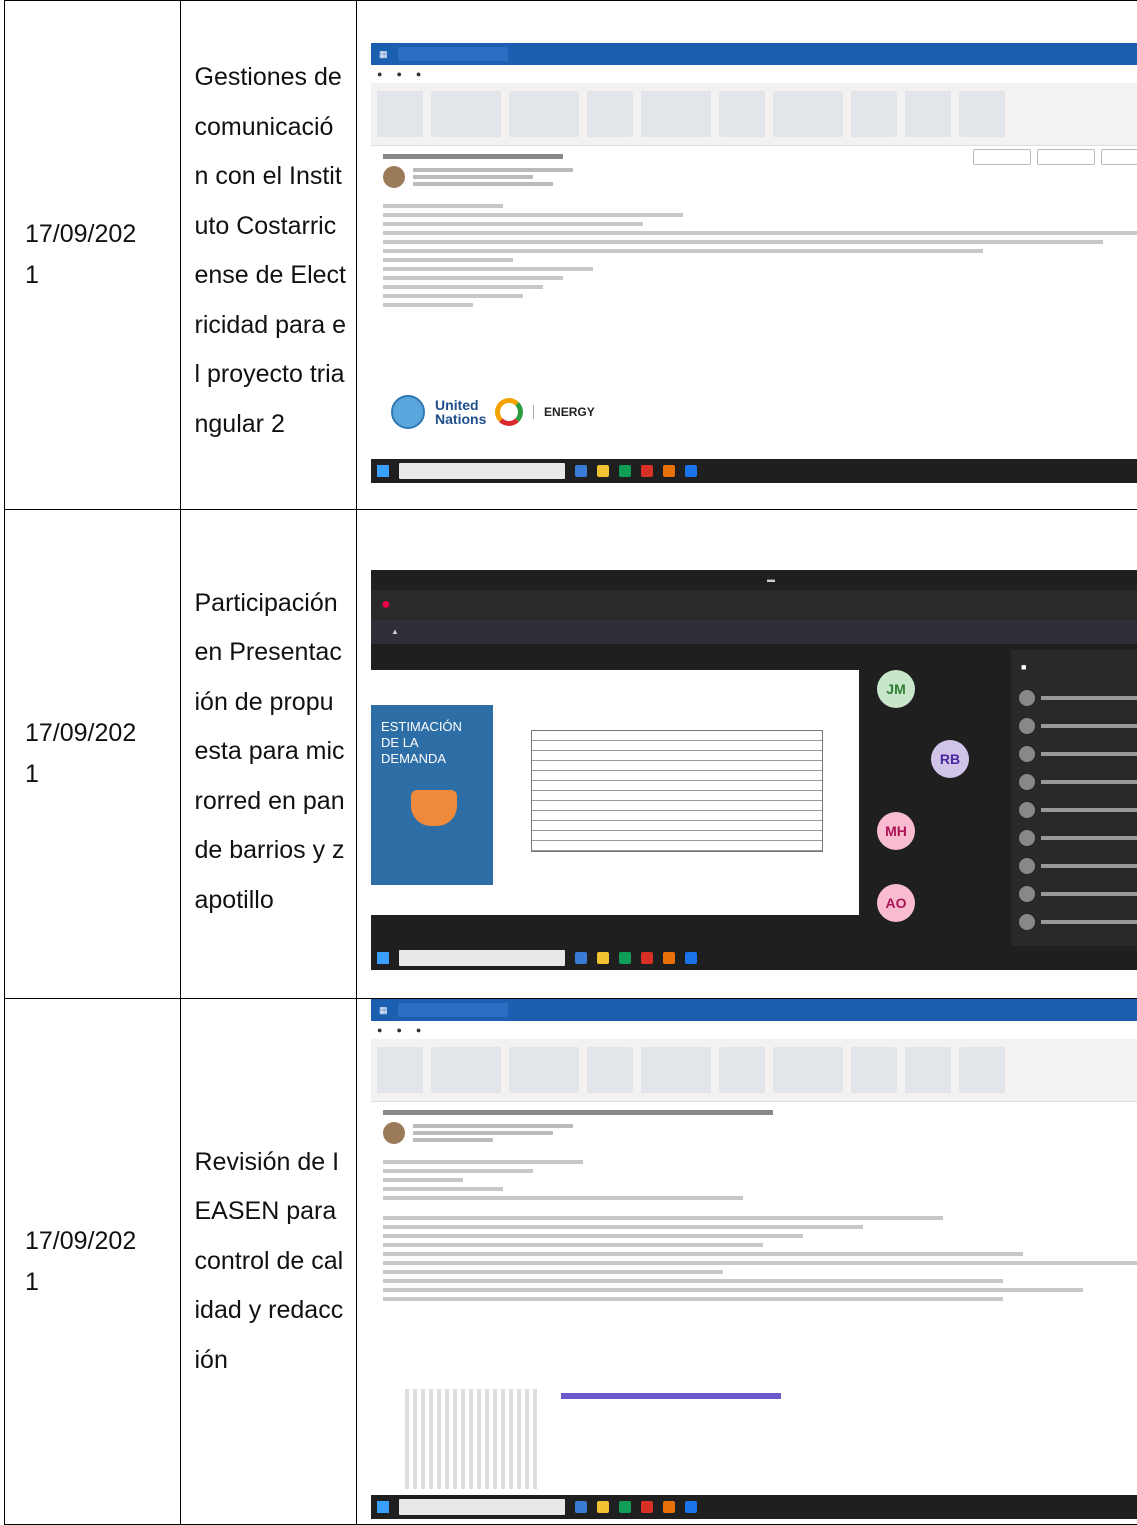 The height and width of the screenshot is (1525, 1137). What do you see at coordinates (471, 1439) in the screenshot?
I see `creative-commons-image` at bounding box center [471, 1439].